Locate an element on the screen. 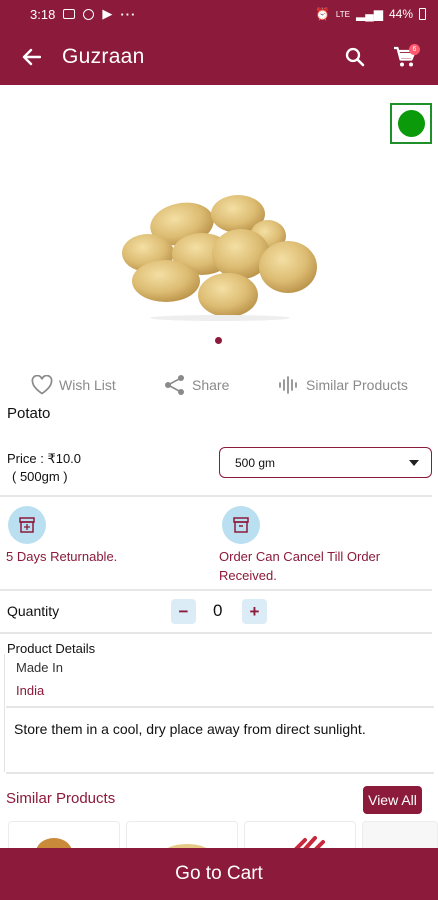 The height and width of the screenshot is (900, 438). search-icon is located at coordinates (355, 56).